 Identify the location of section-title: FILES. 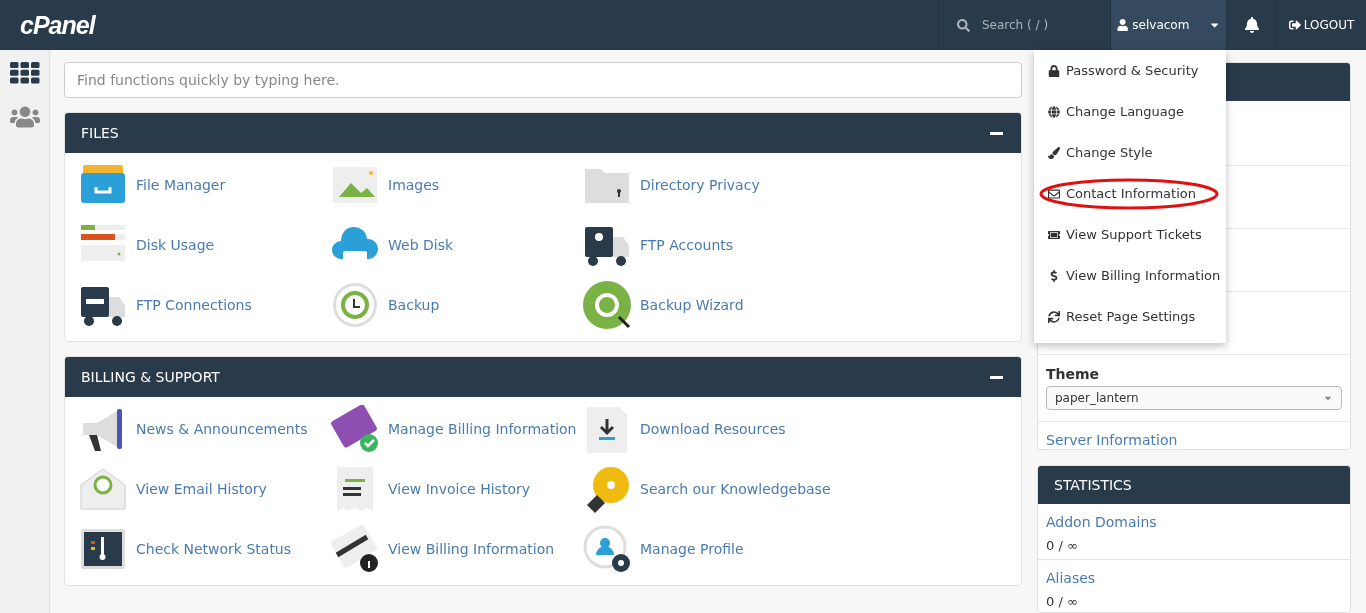
(100, 133).